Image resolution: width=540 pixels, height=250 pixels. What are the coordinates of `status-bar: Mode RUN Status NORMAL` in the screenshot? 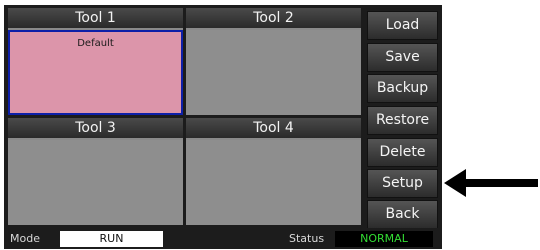 It's located at (223, 238).